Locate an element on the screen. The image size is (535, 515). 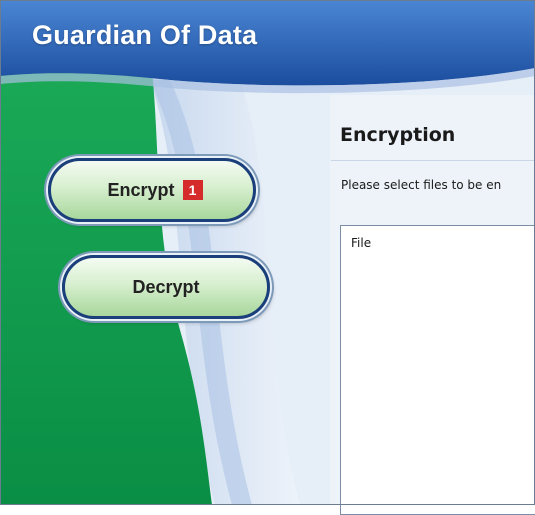
decrypt-button: Decrypt is located at coordinates (166, 287).